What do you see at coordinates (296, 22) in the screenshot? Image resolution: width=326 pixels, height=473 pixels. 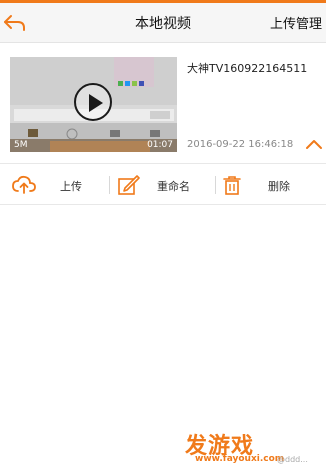 I see `upload-manage-button: 上传管理` at bounding box center [296, 22].